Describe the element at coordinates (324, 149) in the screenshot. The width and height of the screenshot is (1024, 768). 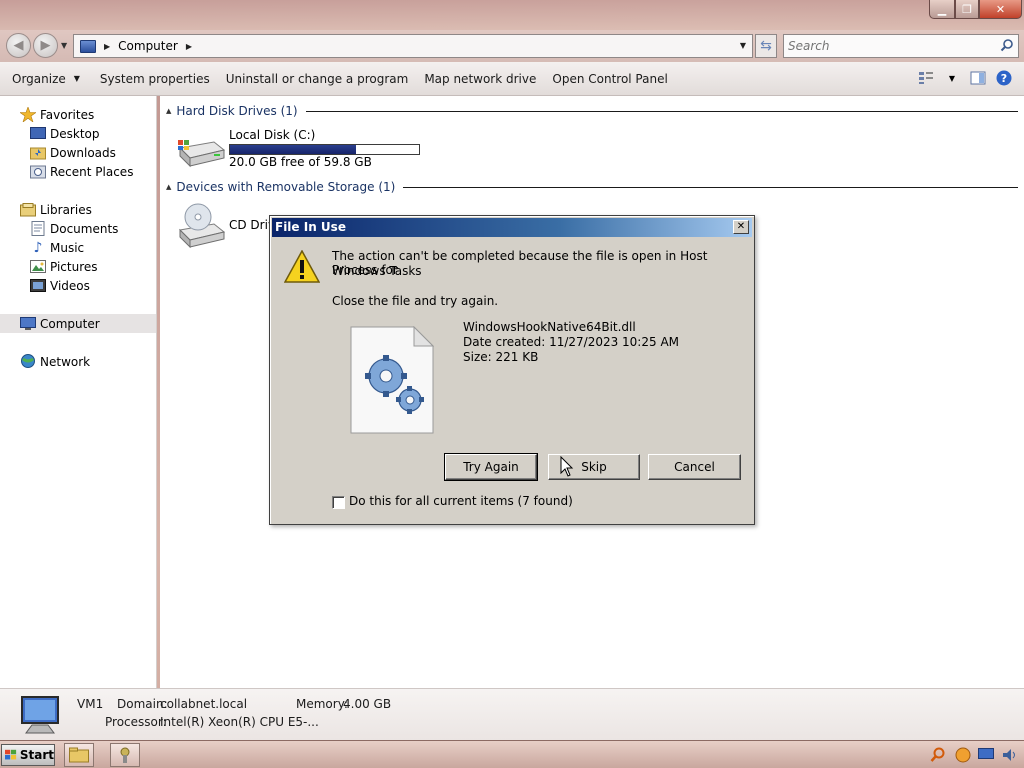
I see `disk-capacity-bar` at that location.